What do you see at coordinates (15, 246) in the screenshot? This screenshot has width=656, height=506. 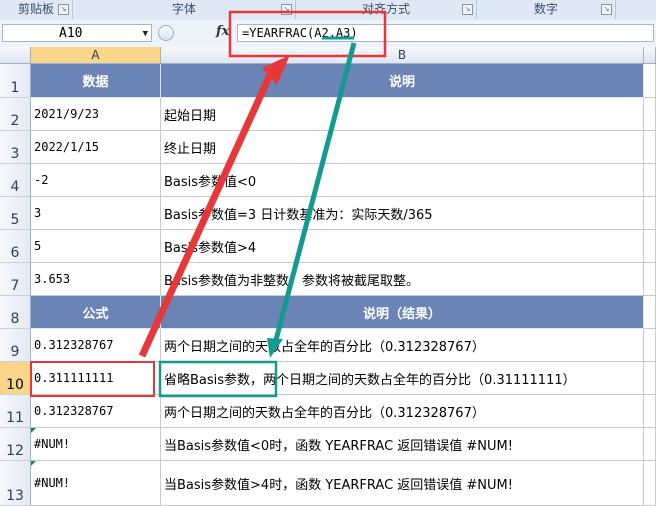 I see `row-header-6: 6` at bounding box center [15, 246].